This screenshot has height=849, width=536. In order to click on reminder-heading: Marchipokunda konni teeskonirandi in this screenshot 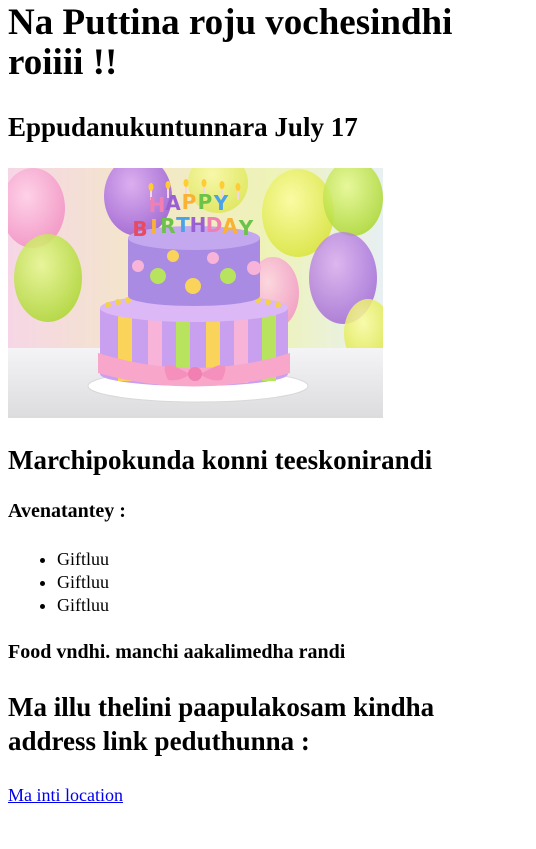, I will do `click(220, 460)`.